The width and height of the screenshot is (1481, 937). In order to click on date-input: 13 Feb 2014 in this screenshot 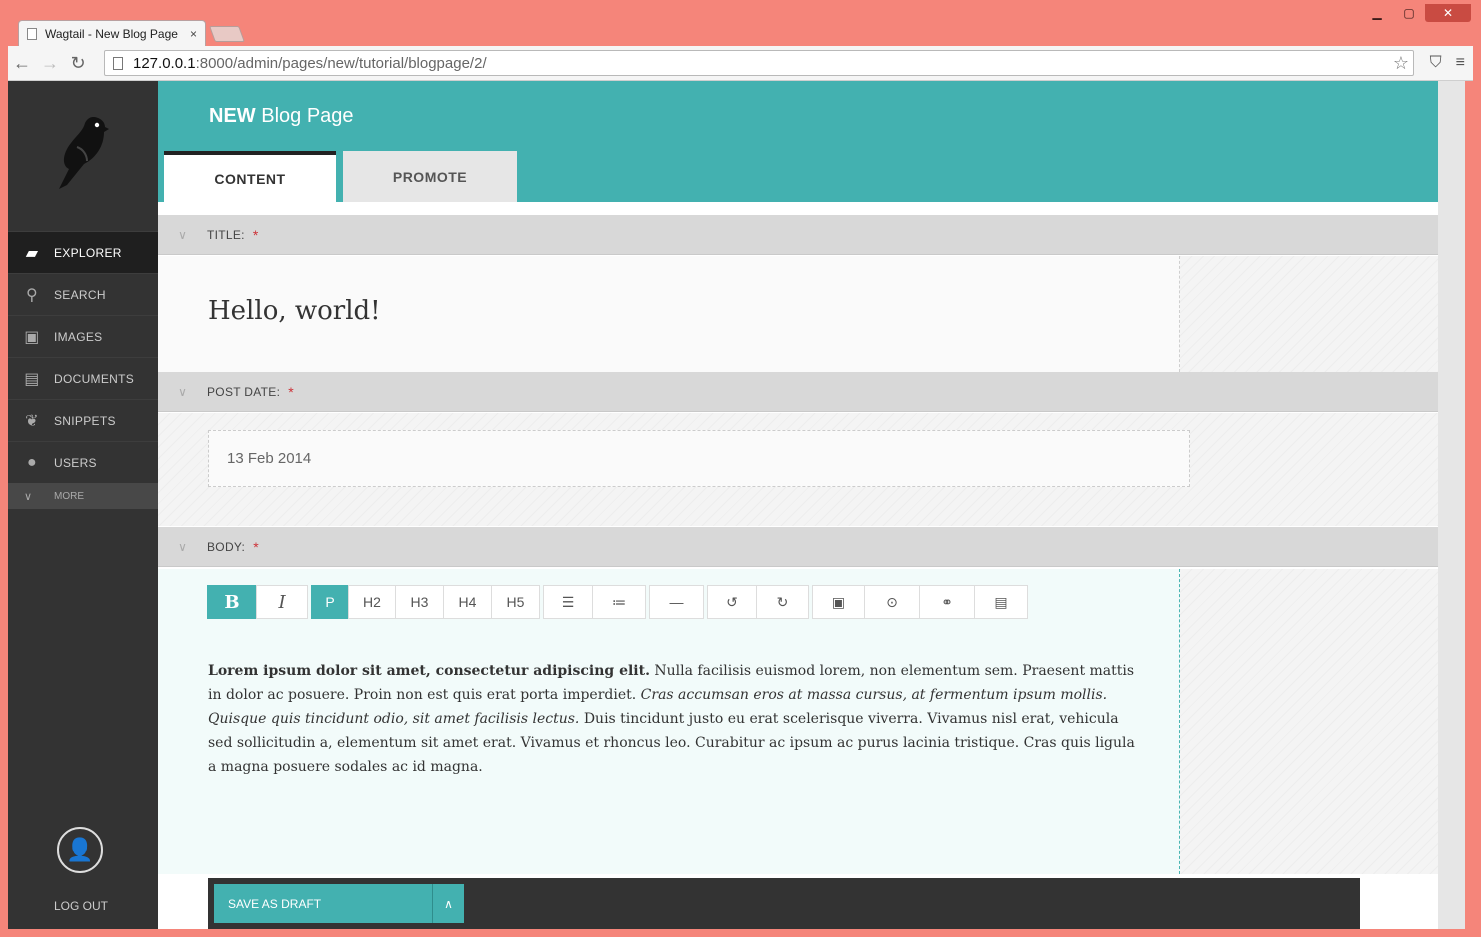, I will do `click(699, 458)`.